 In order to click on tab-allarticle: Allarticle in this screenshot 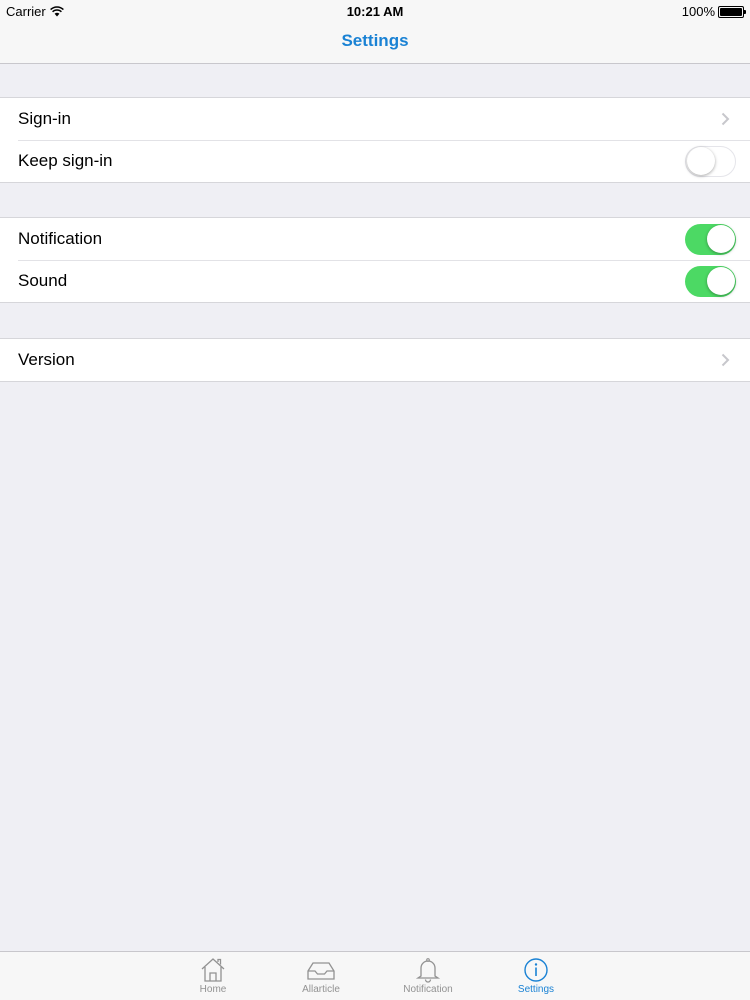, I will do `click(321, 976)`.